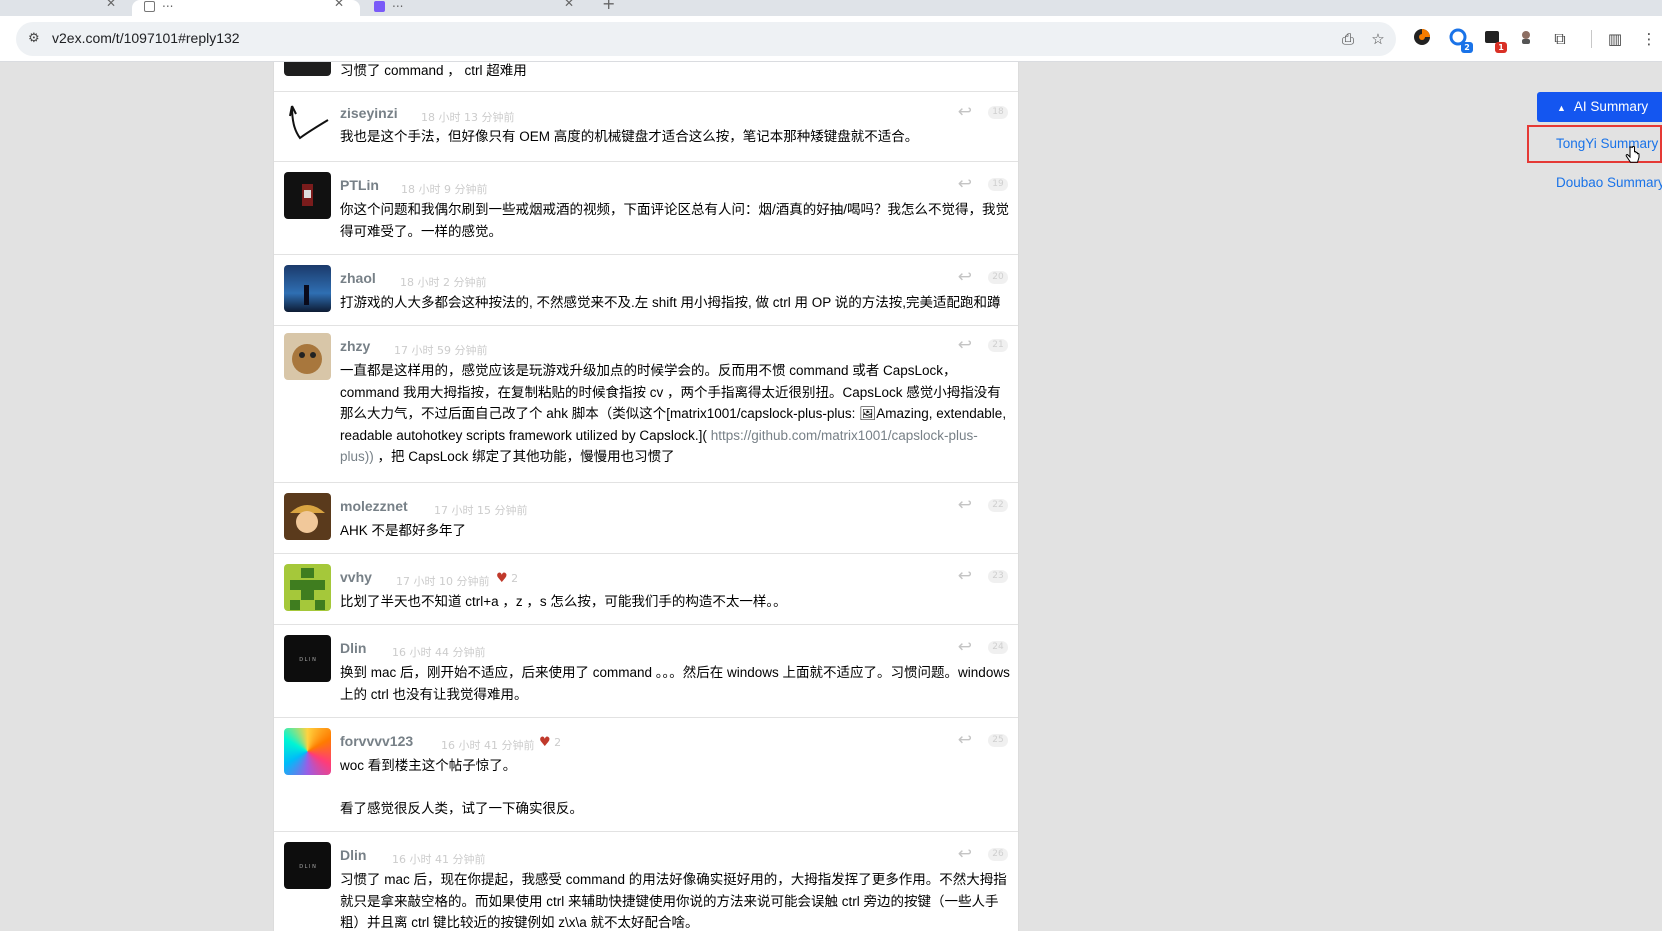 The height and width of the screenshot is (931, 1662). I want to click on browser-menu-icon: ⋮, so click(1649, 39).